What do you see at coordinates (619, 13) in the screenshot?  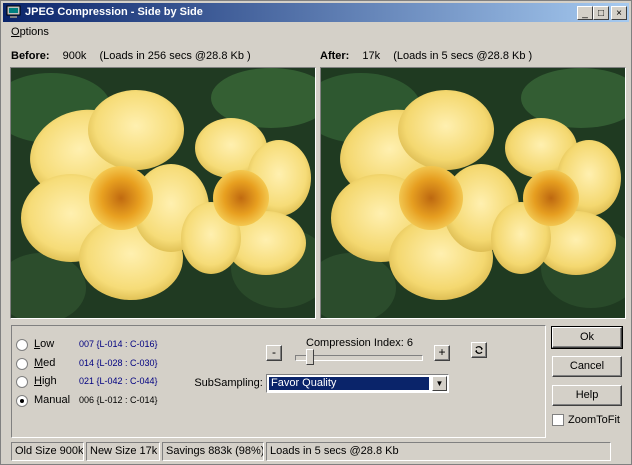 I see `close-button: ×` at bounding box center [619, 13].